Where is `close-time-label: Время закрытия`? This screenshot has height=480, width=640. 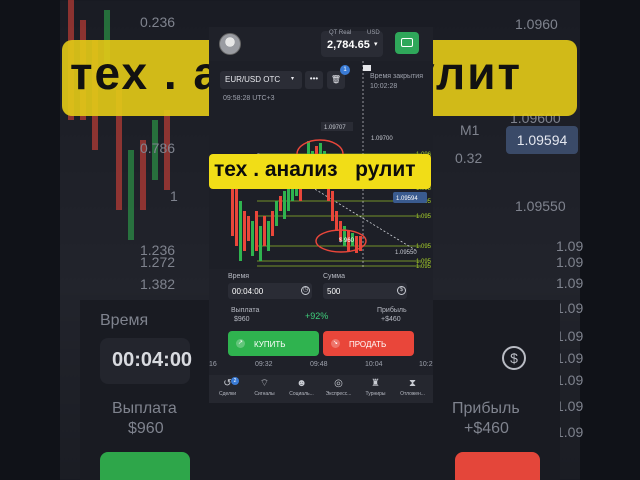
close-time-label: Время закрытия is located at coordinates (396, 76).